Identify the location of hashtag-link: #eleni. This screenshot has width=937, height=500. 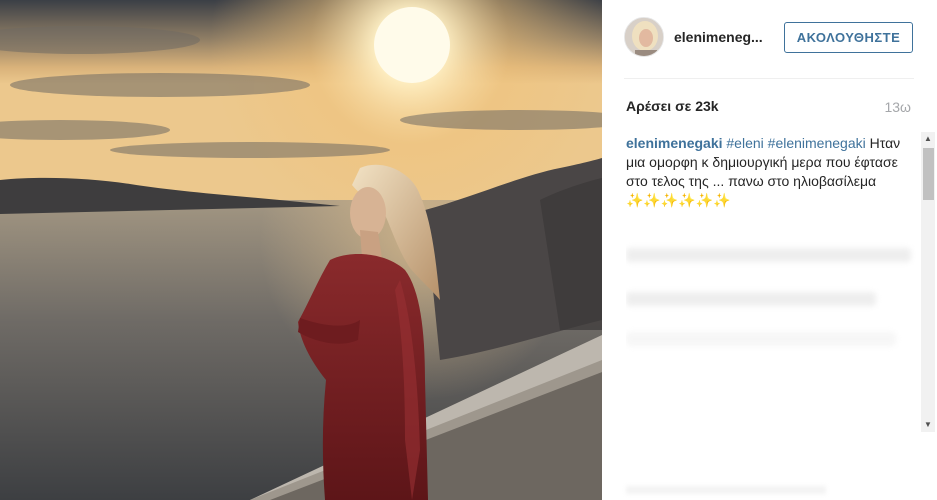
(744, 143).